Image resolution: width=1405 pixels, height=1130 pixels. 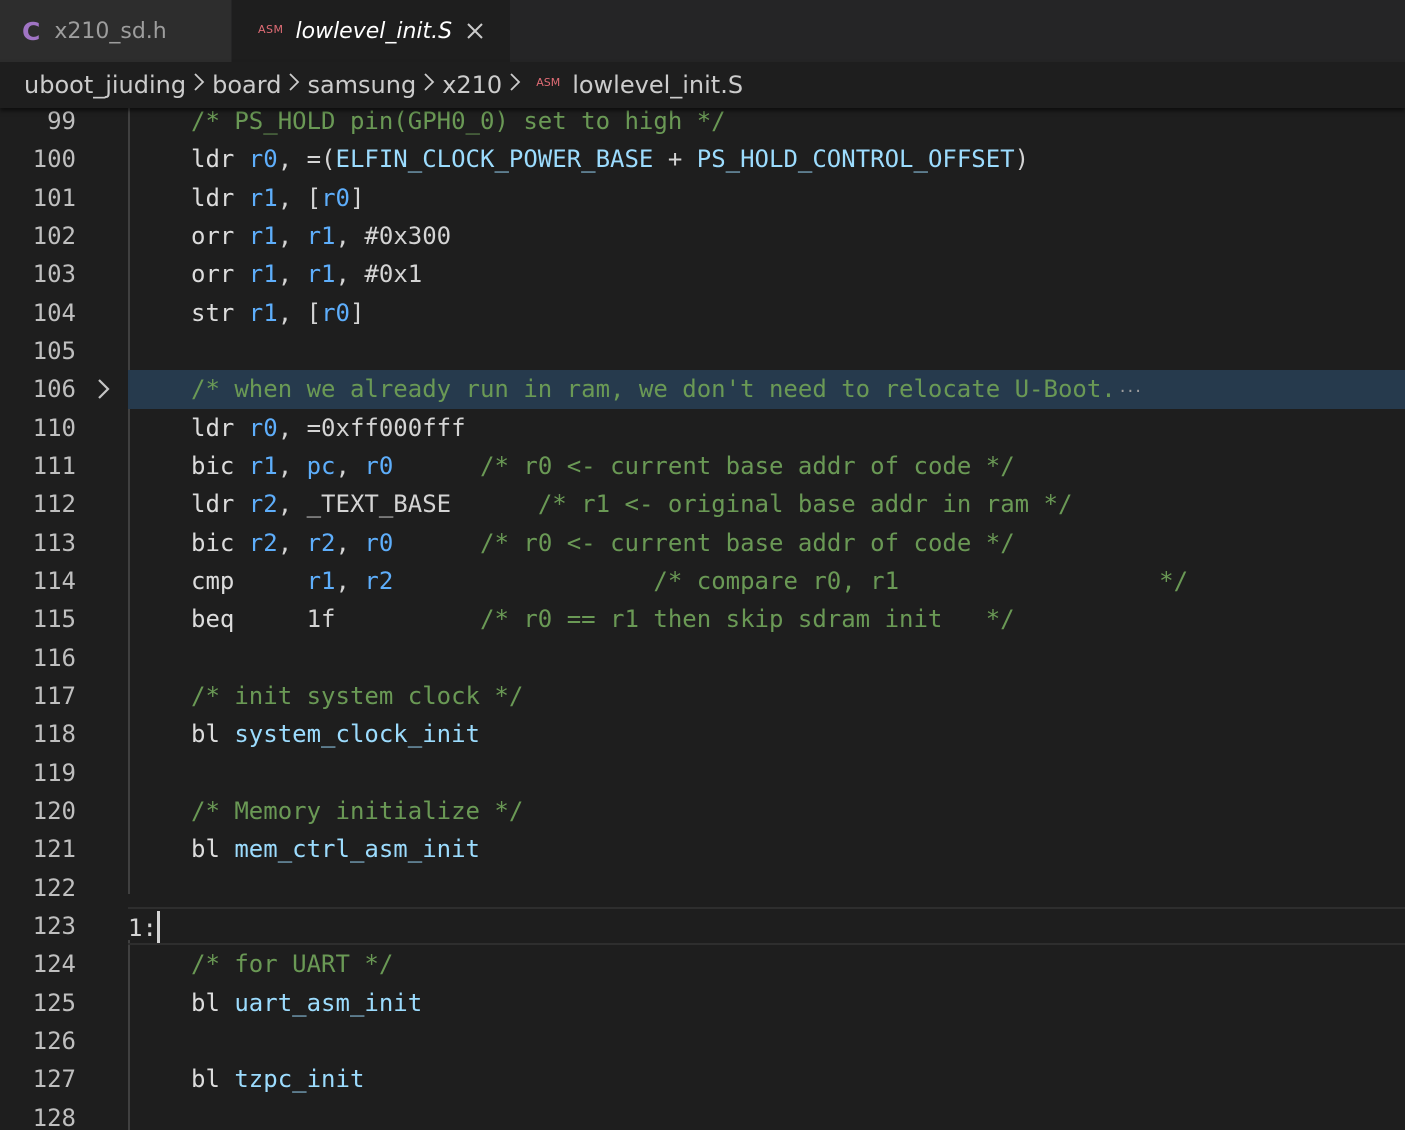 I want to click on code-line: 119, so click(x=702, y=773).